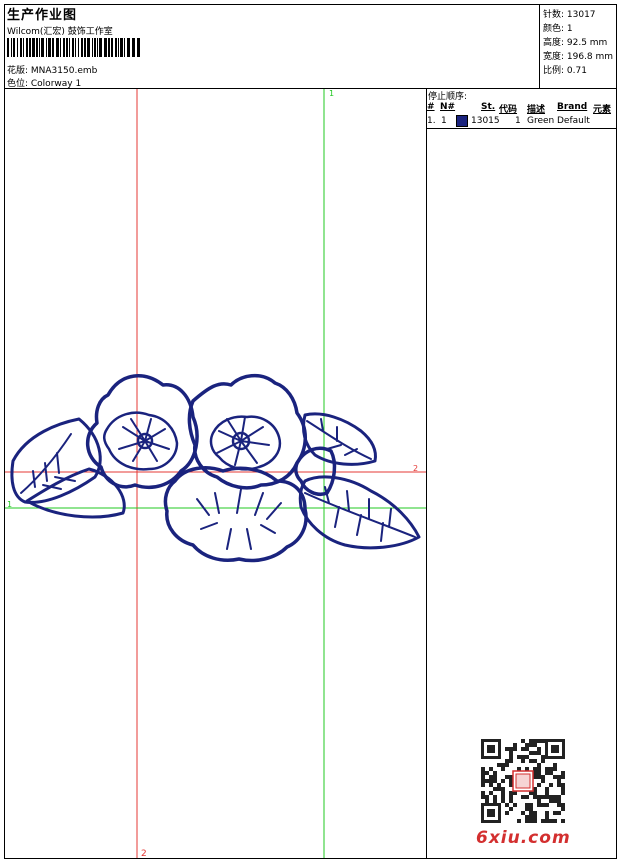  Describe the element at coordinates (448, 107) in the screenshot. I see `col-needle: N#` at that location.